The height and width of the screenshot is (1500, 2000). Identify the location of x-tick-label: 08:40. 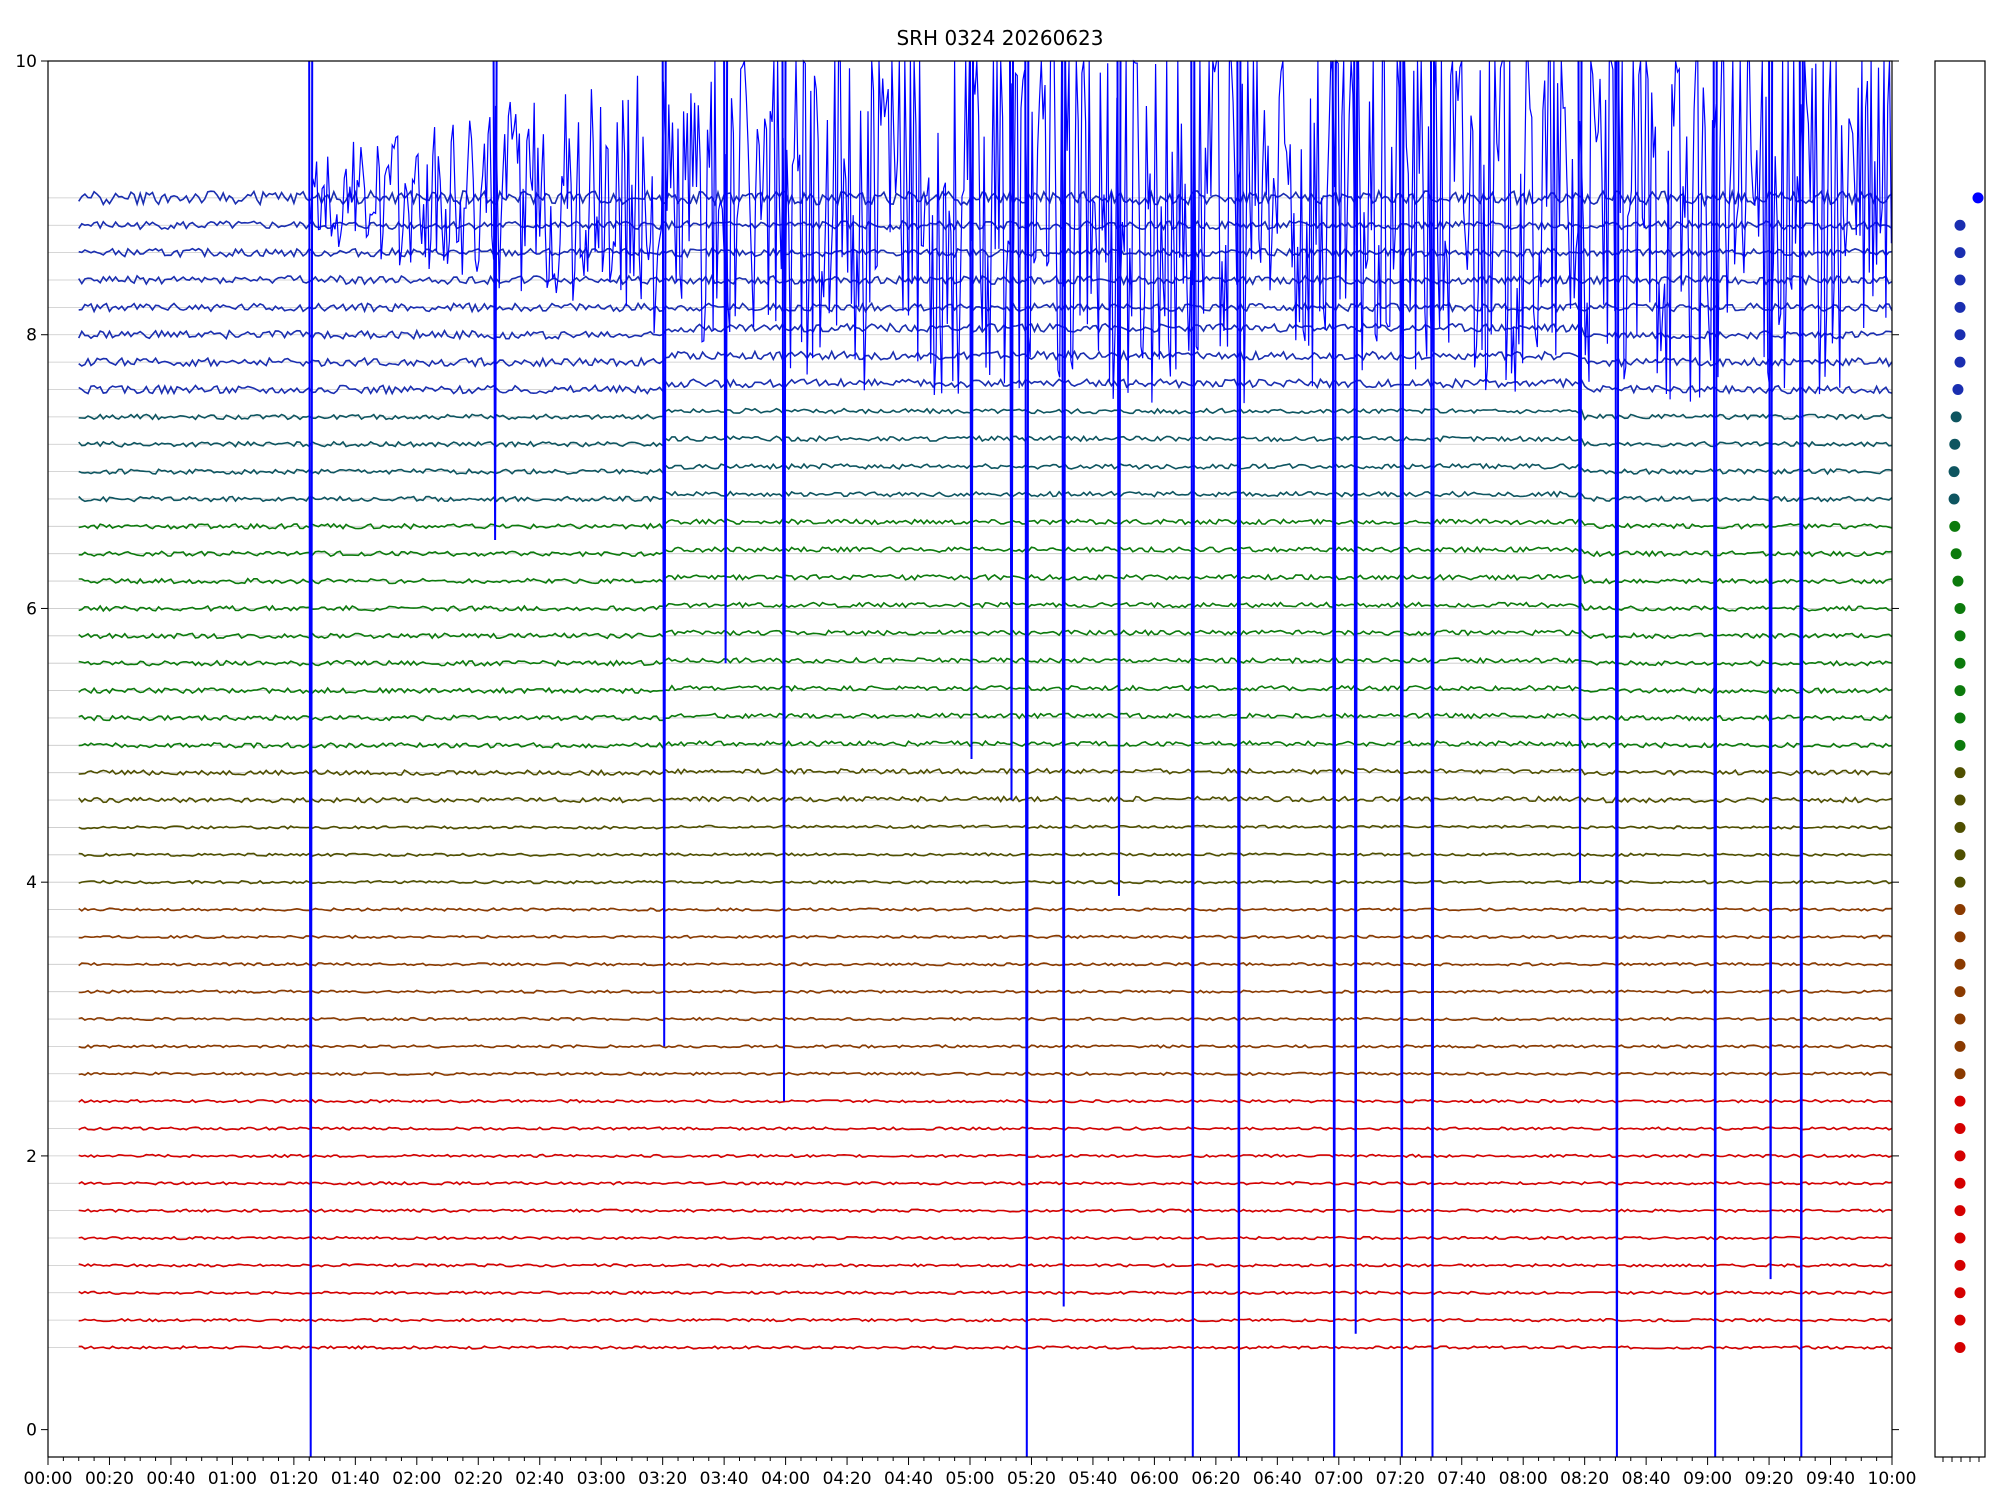
(1646, 1479).